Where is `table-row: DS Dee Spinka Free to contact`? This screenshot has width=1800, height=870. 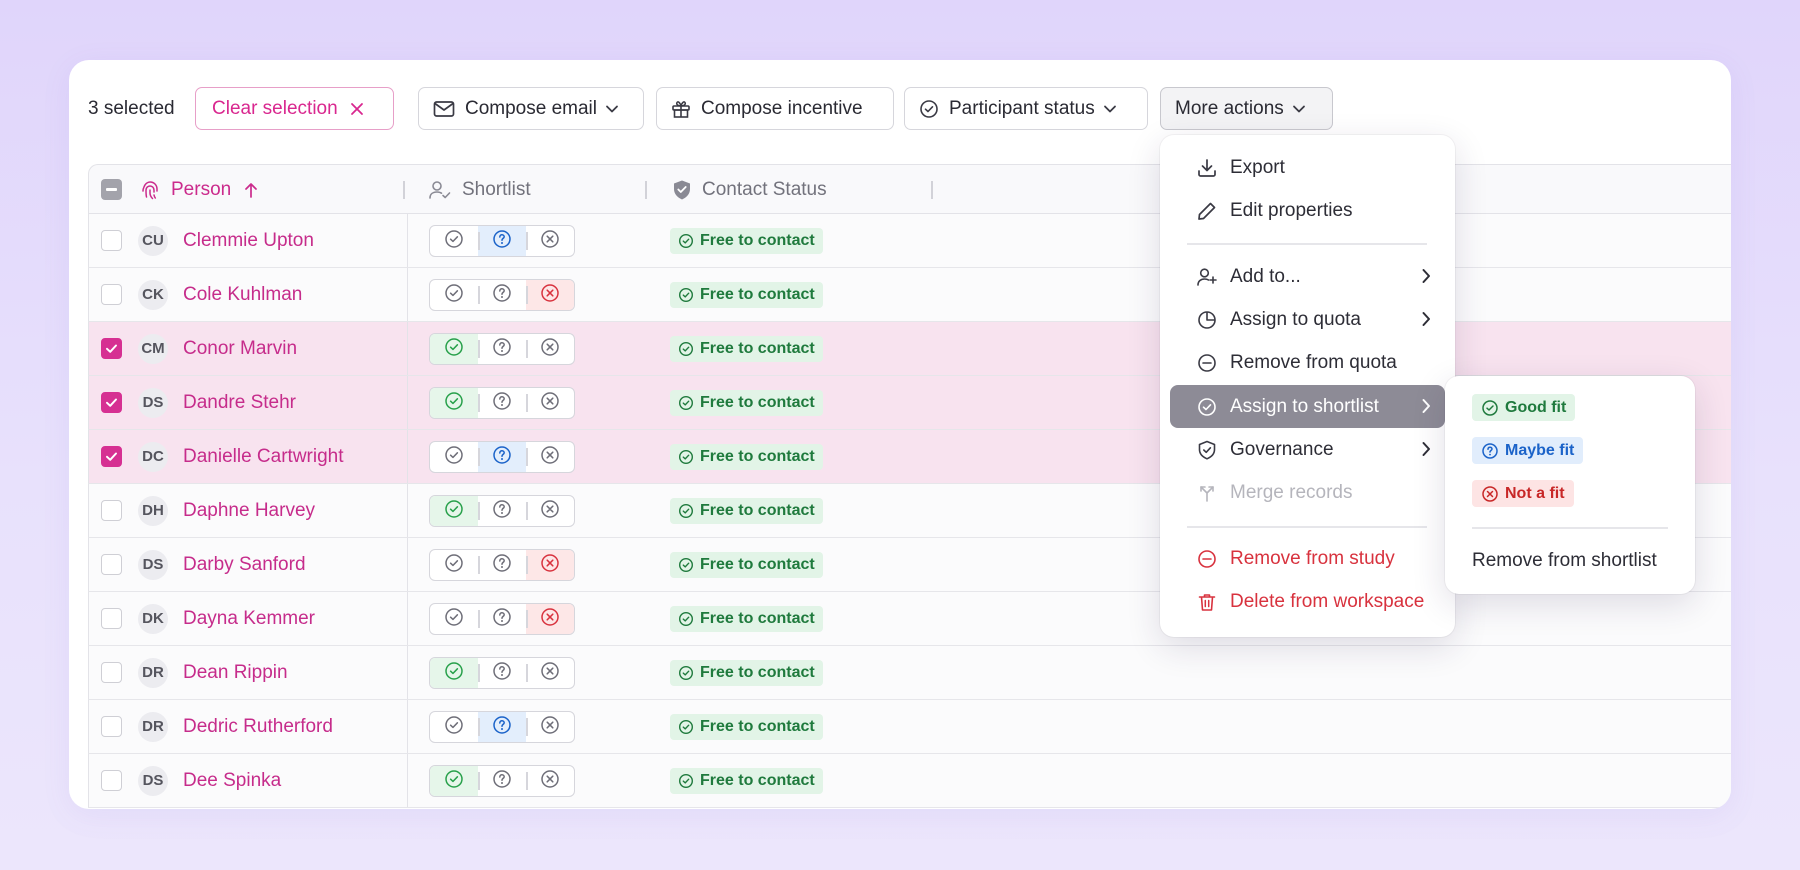
table-row: DS Dee Spinka Free to contact is located at coordinates (909, 781).